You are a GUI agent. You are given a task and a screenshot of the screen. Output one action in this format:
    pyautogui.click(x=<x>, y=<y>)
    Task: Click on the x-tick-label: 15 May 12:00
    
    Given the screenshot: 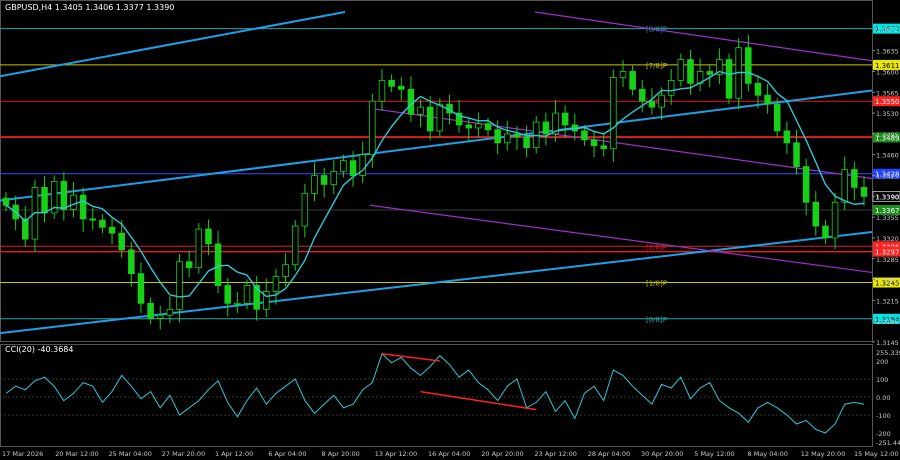 What is the action you would take?
    pyautogui.click(x=876, y=454)
    